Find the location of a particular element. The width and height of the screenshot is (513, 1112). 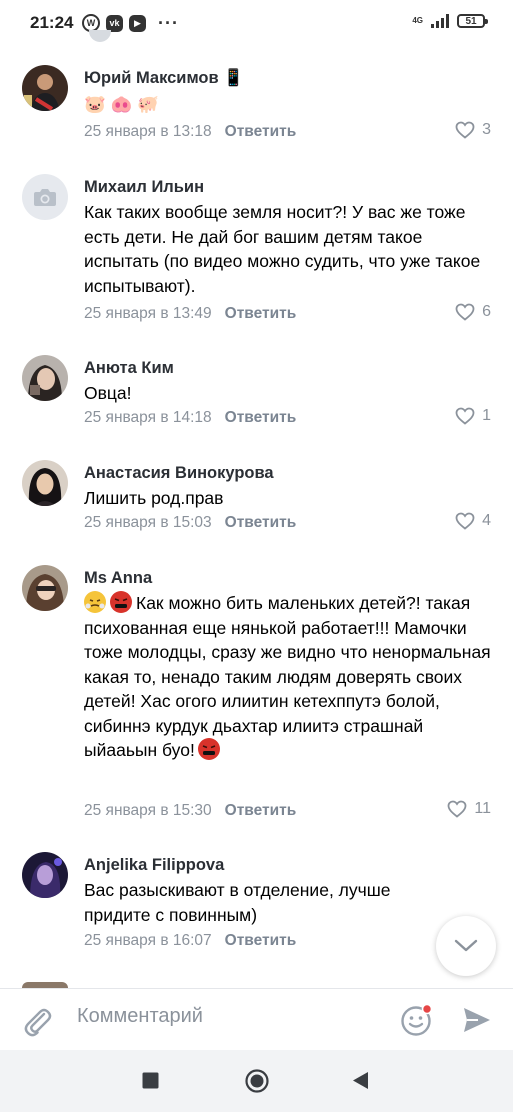

emoji-button is located at coordinates (417, 1022).